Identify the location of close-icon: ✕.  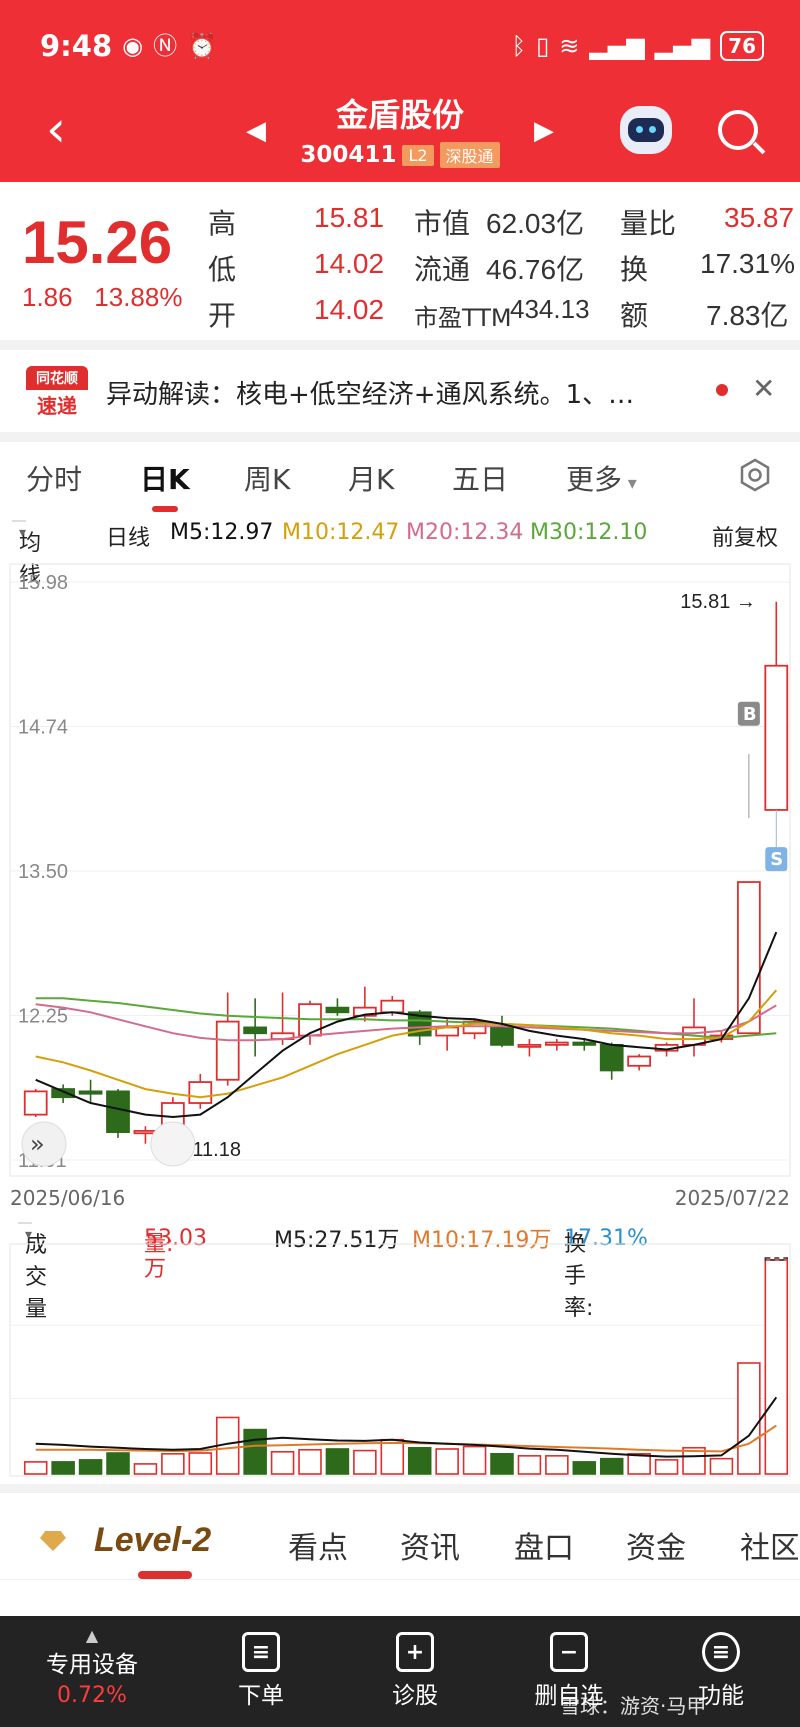
(763, 388).